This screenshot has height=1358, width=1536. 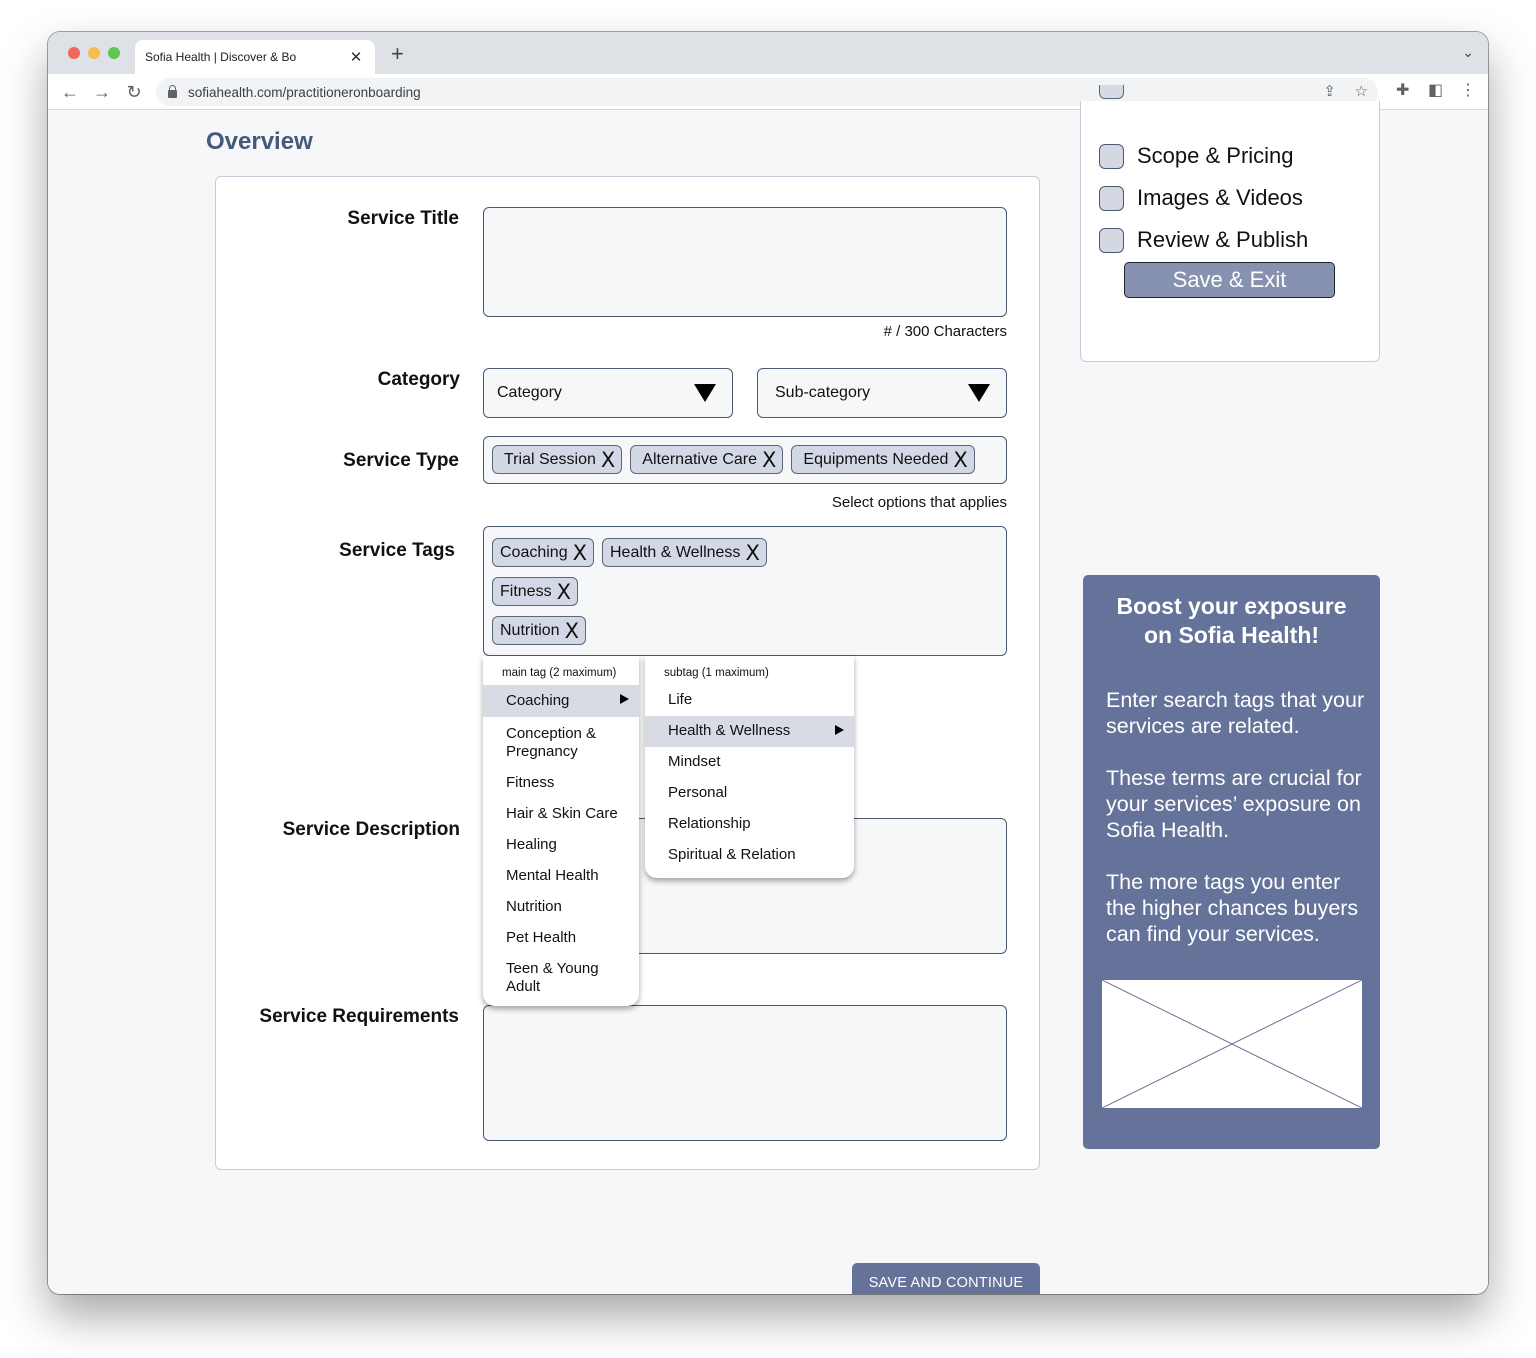 I want to click on save-and-continue-button: SAVE AND CONTINUE, so click(x=946, y=1278).